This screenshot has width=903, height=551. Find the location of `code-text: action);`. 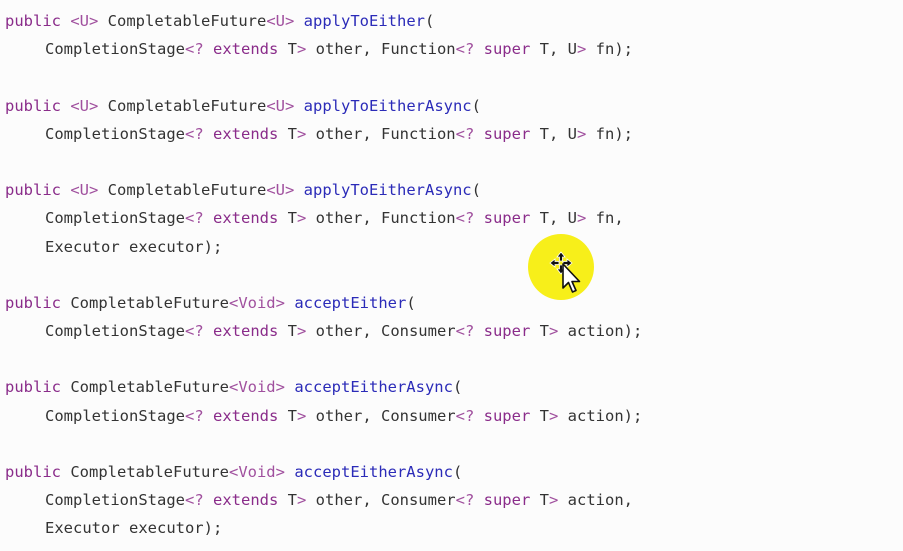

code-text: action); is located at coordinates (600, 331).